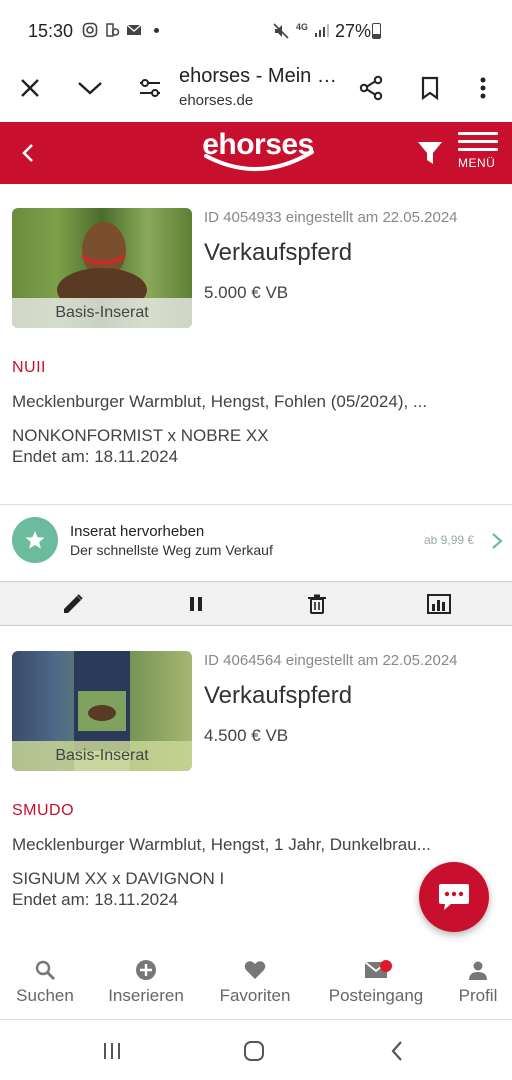 The width and height of the screenshot is (512, 1080). I want to click on share-icon, so click(371, 88).